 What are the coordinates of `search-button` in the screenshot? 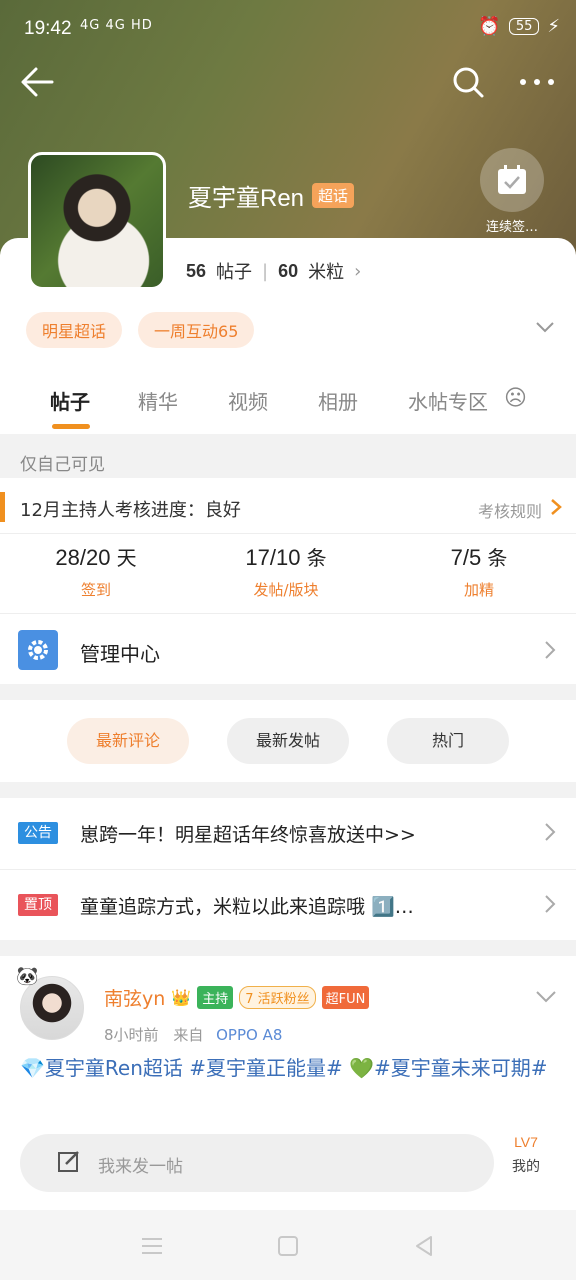 It's located at (468, 82).